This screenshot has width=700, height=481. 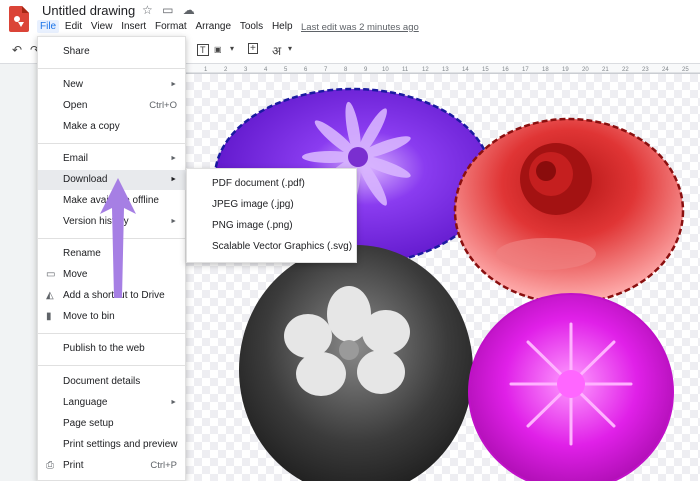 What do you see at coordinates (326, 70) in the screenshot?
I see `svg-text: 7` at bounding box center [326, 70].